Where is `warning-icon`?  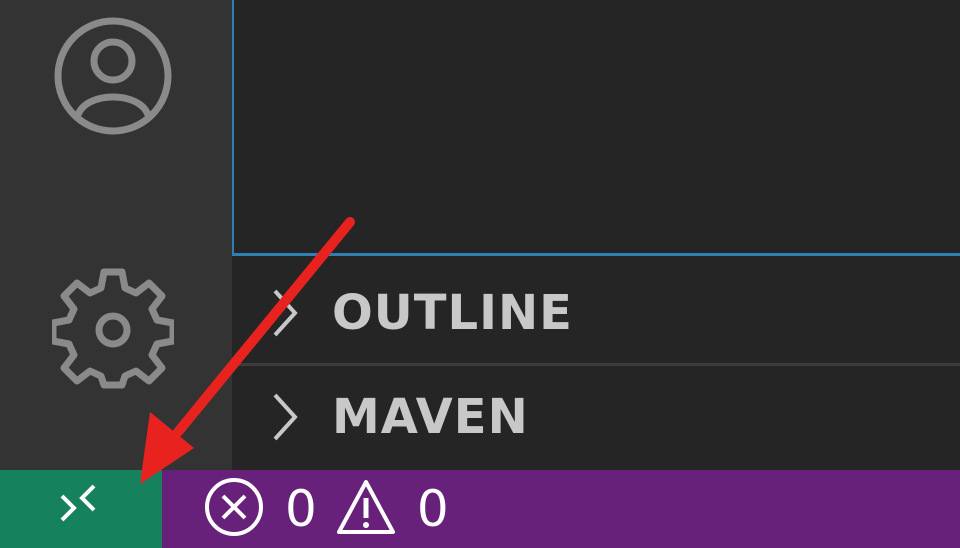
warning-icon is located at coordinates (366, 509).